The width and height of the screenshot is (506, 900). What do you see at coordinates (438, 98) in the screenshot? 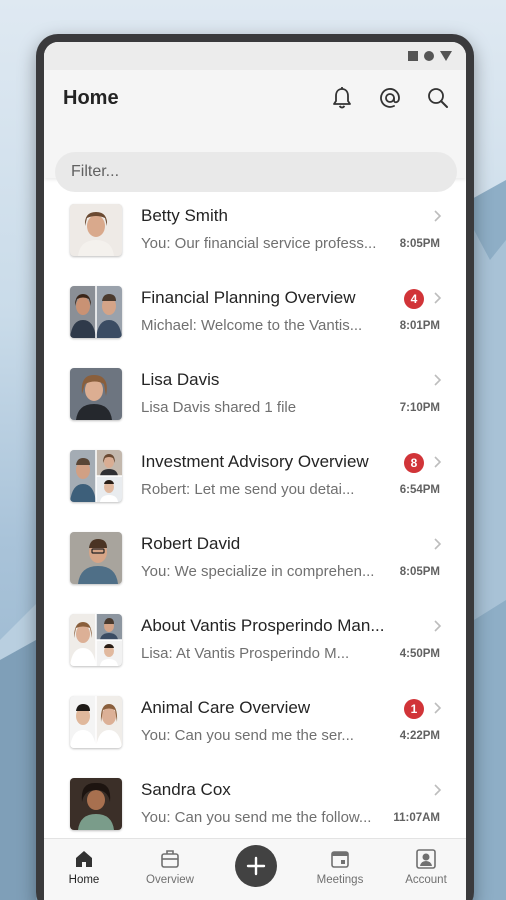
I see `search-icon` at bounding box center [438, 98].